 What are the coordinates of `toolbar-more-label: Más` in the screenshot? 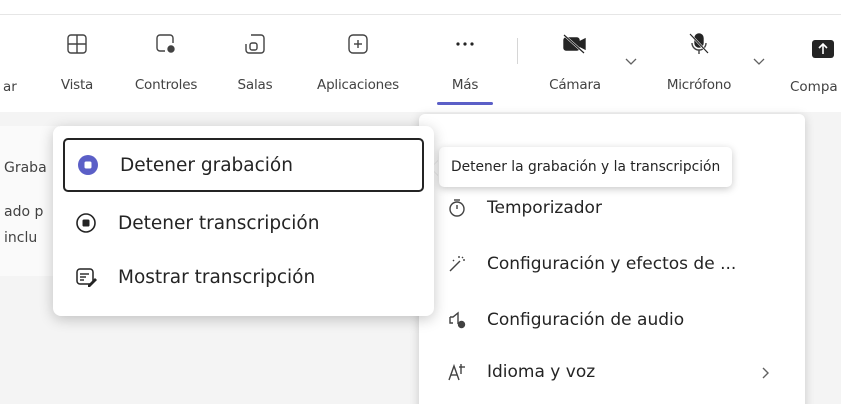 It's located at (465, 85).